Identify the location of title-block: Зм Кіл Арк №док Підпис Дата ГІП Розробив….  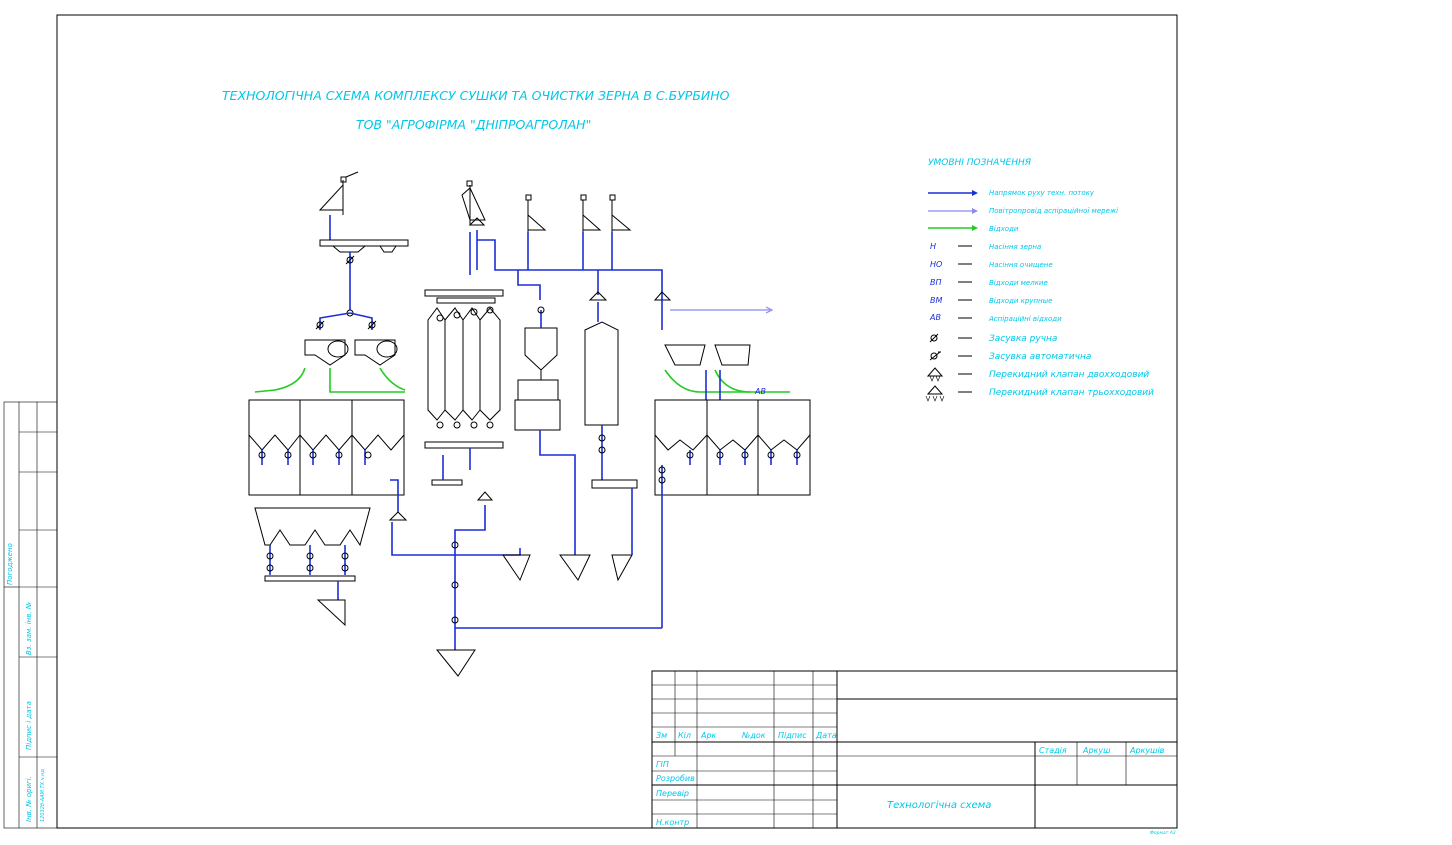
(914, 753).